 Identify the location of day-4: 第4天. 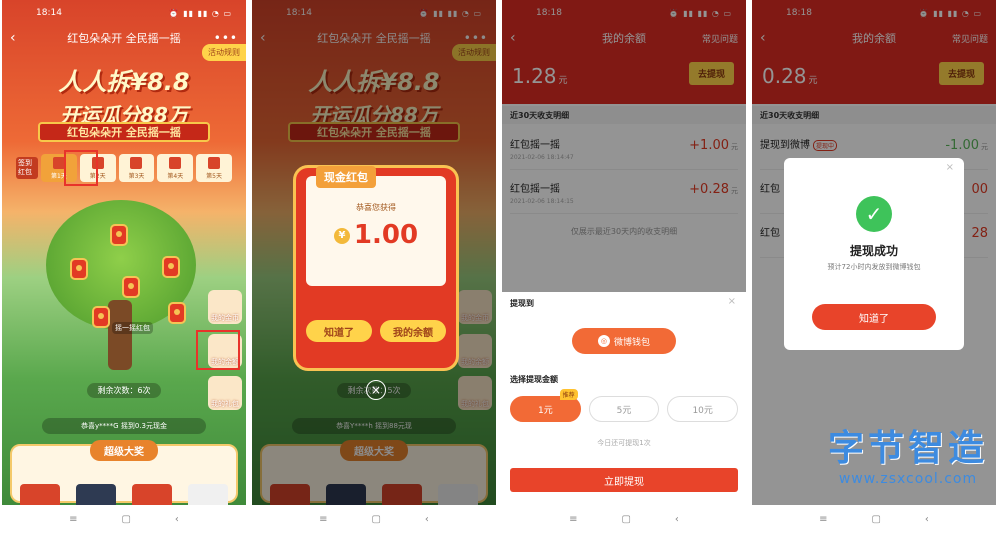
(175, 168).